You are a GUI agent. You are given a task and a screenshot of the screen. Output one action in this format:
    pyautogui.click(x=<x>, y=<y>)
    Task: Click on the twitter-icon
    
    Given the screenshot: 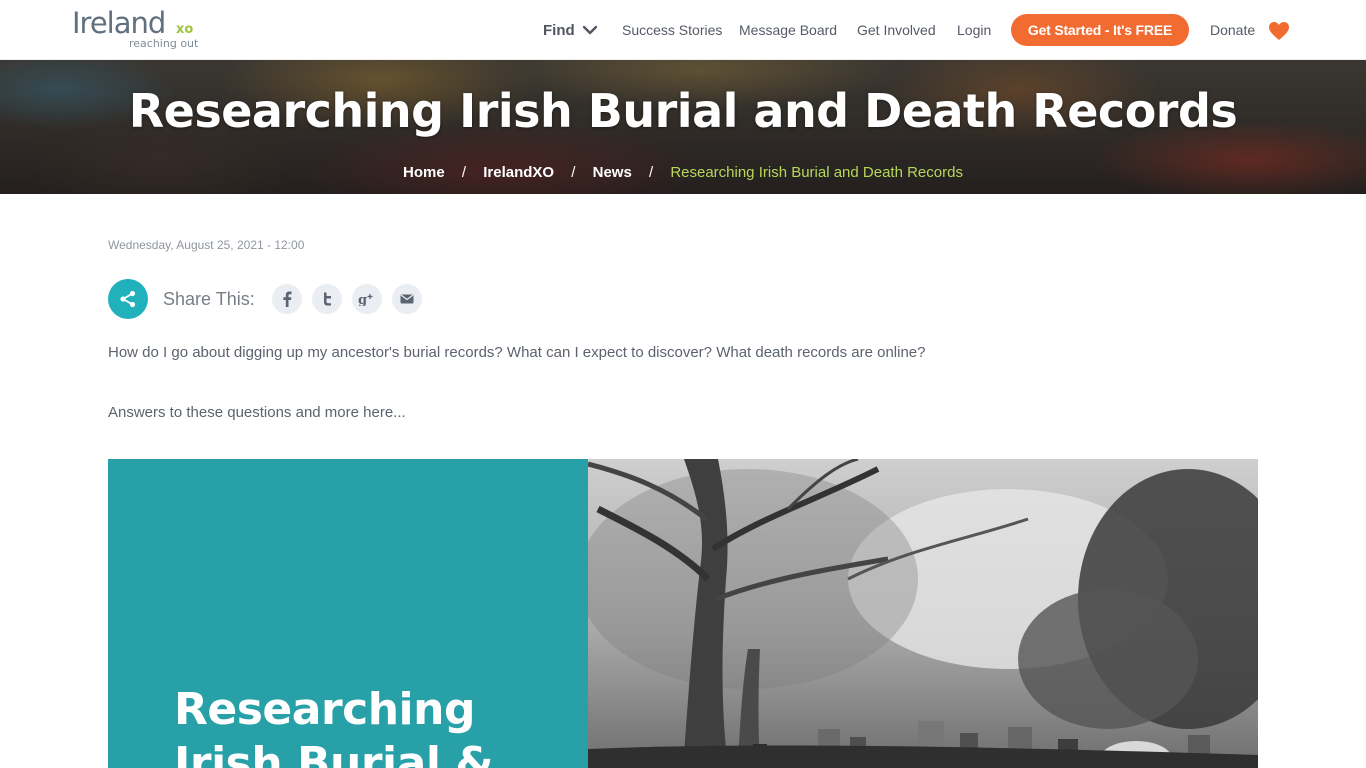 What is the action you would take?
    pyautogui.click(x=327, y=299)
    